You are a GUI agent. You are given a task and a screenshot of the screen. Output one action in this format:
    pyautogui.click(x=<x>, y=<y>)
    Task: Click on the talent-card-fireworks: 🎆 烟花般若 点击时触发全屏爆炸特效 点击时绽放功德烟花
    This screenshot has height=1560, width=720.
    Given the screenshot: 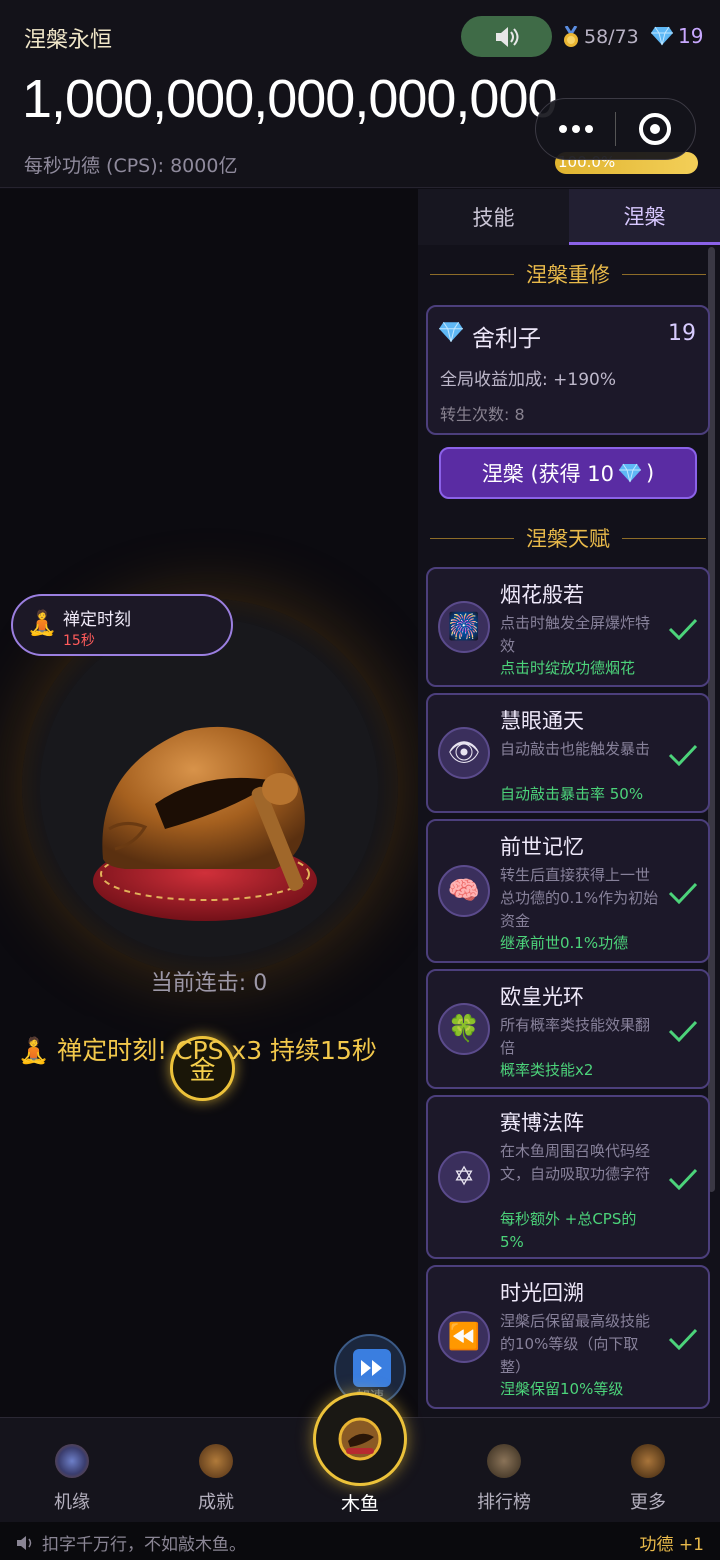 What is the action you would take?
    pyautogui.click(x=568, y=627)
    